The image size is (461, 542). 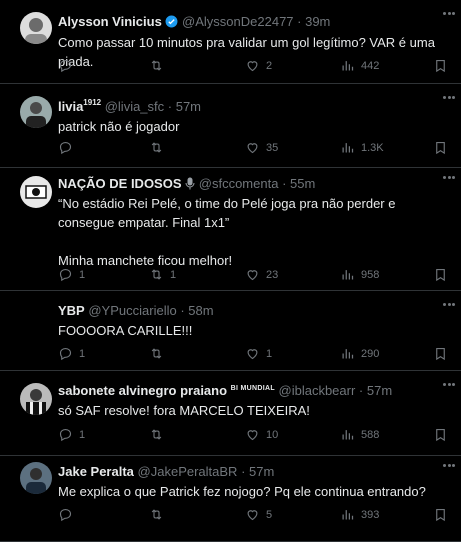 What do you see at coordinates (359, 353) in the screenshot?
I see `views-button: 290` at bounding box center [359, 353].